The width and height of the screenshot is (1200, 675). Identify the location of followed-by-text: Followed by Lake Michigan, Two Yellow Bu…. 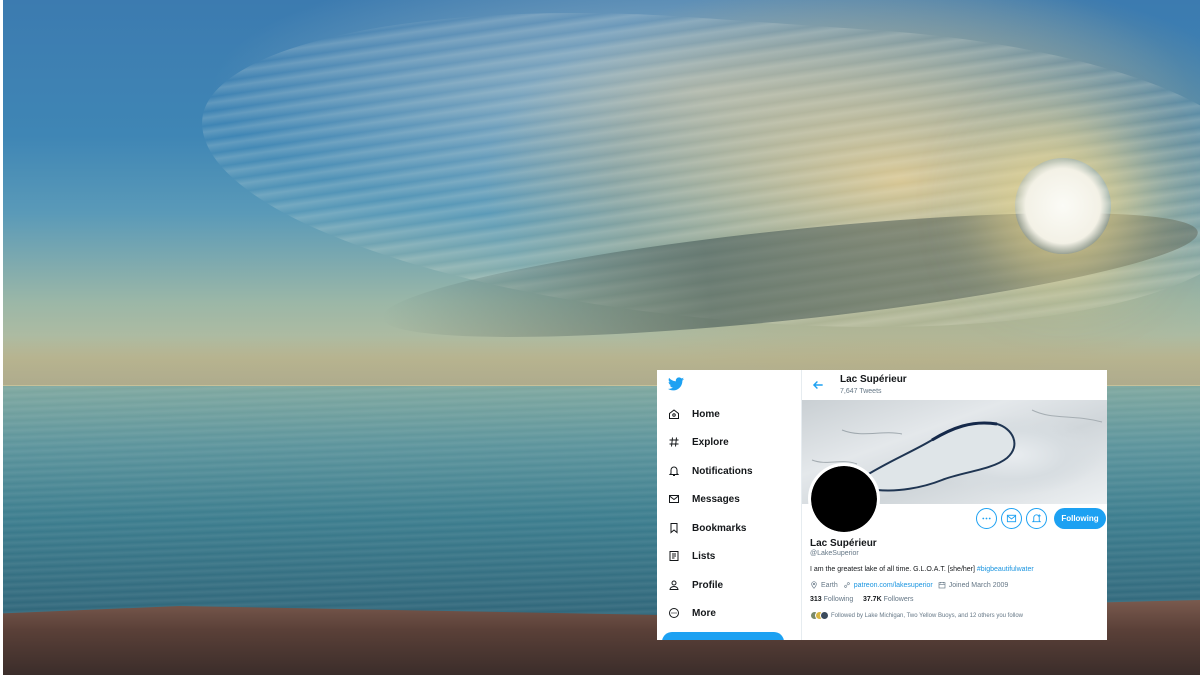
(927, 615).